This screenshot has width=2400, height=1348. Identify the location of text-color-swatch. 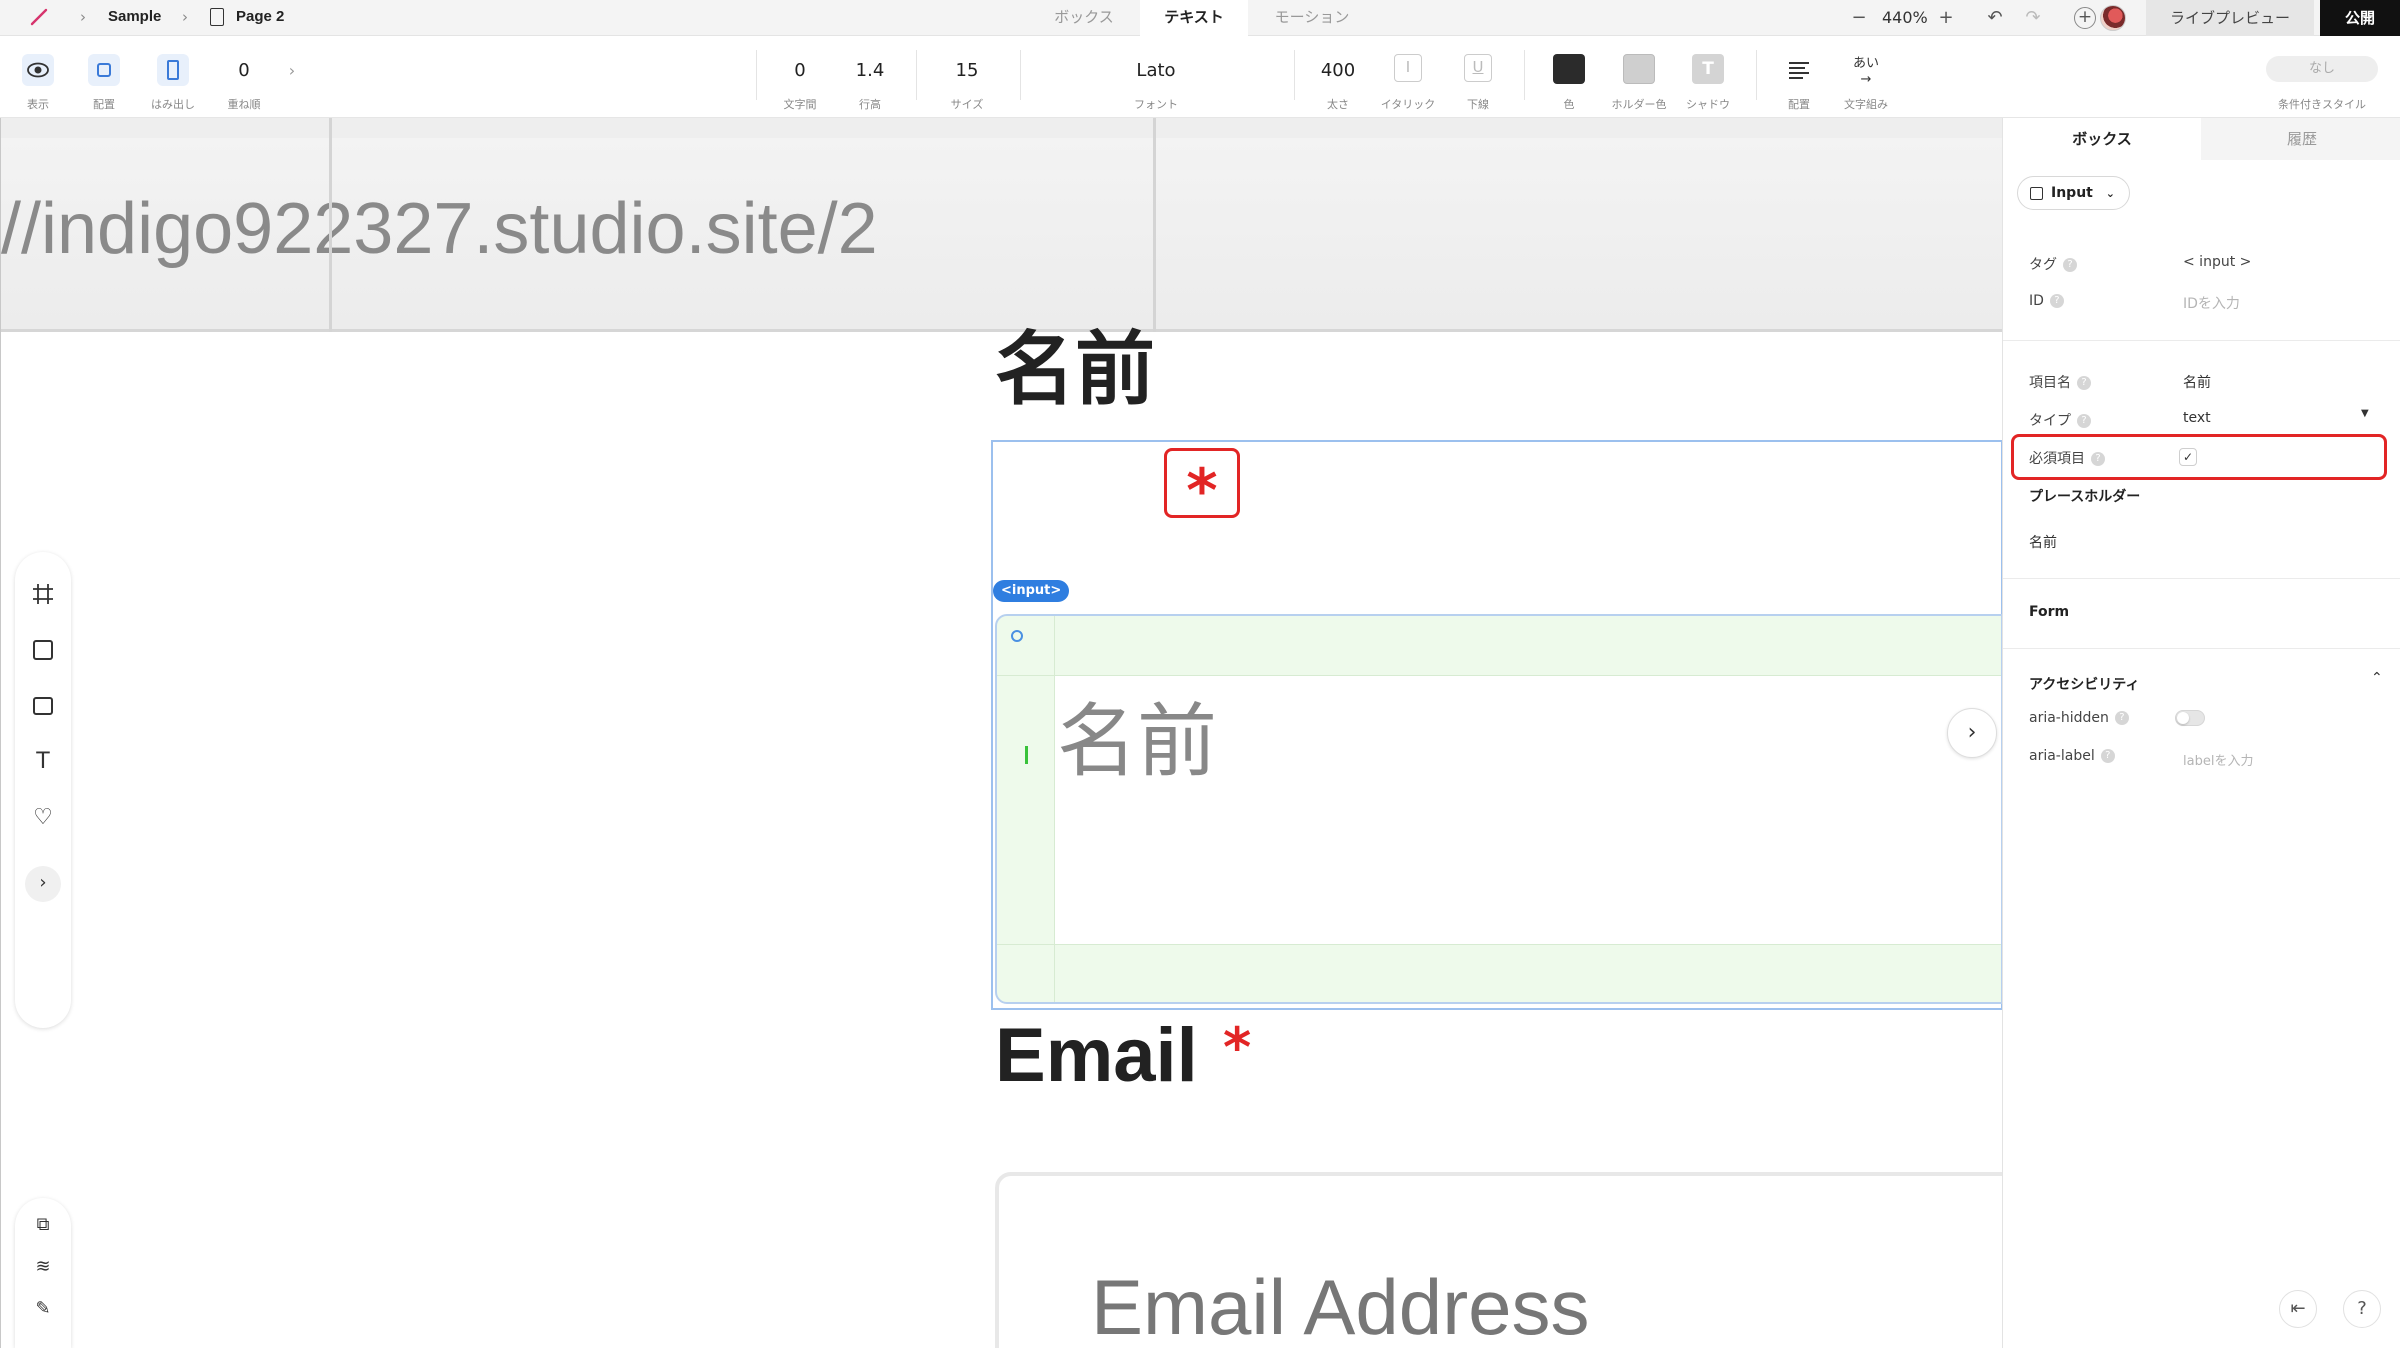
(1569, 69).